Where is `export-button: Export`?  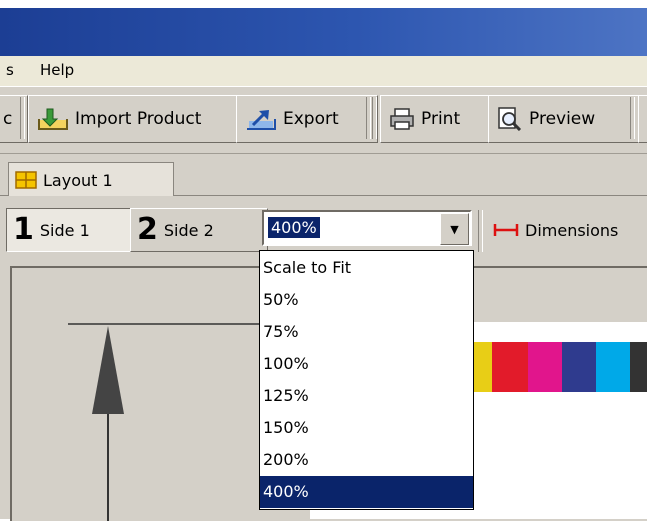
export-button: Export is located at coordinates (307, 119).